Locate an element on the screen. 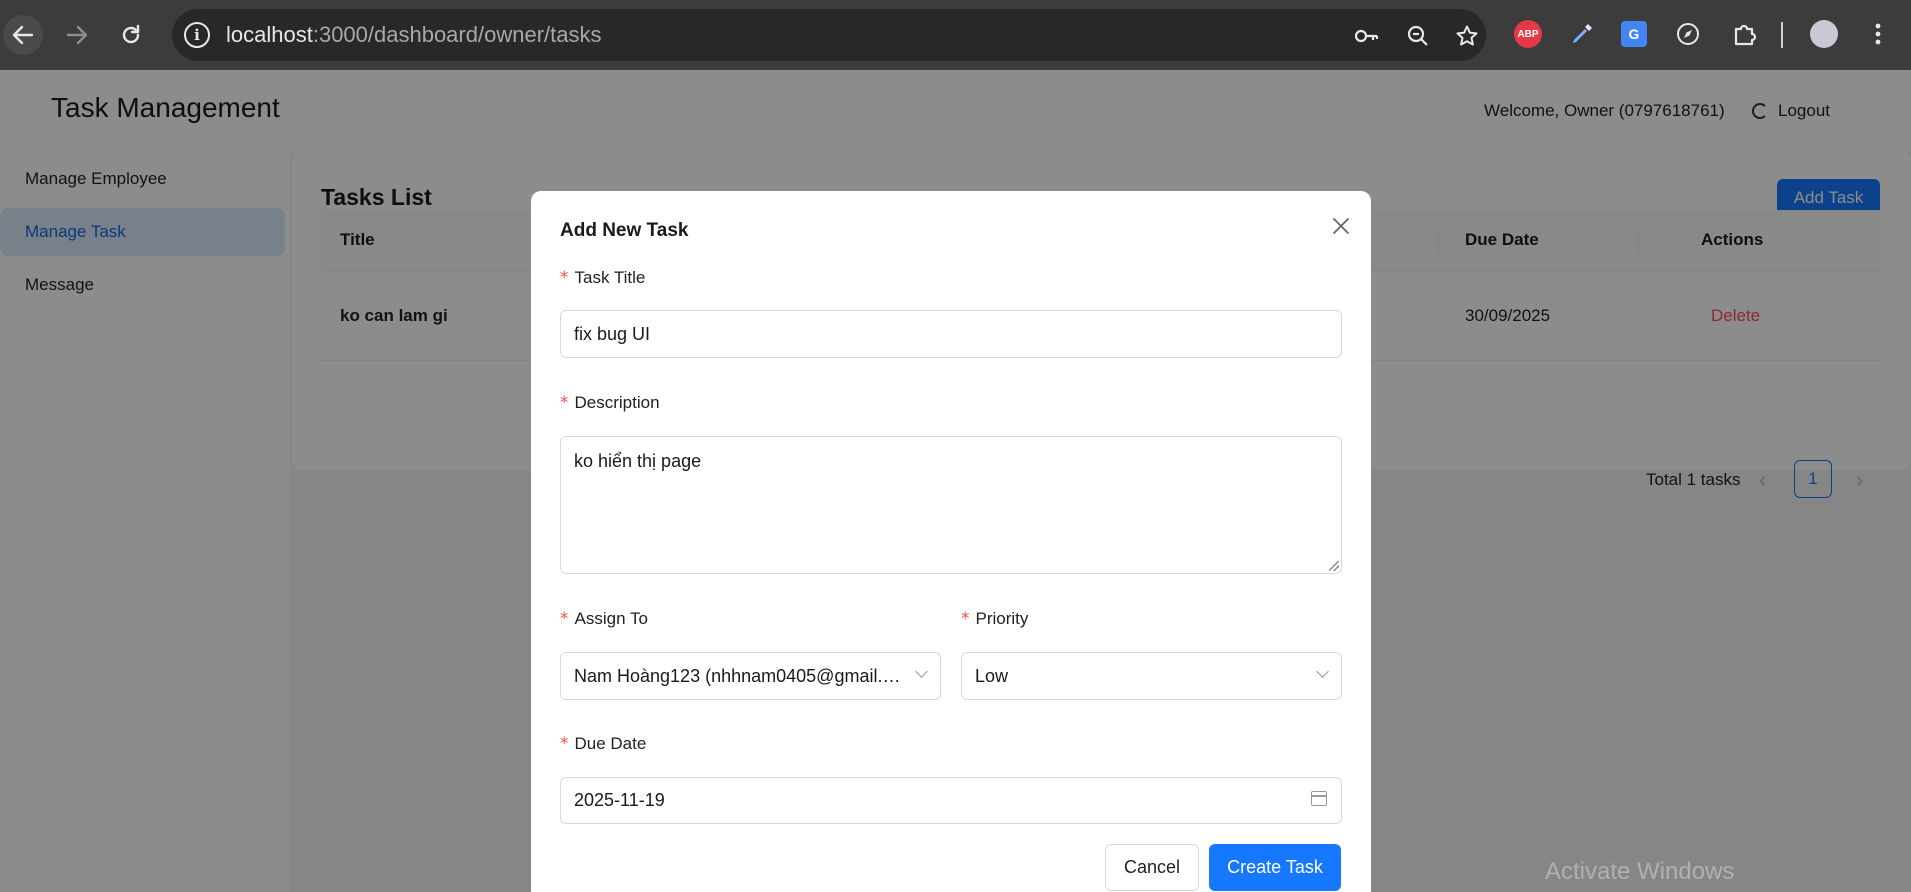 This screenshot has width=1911, height=892. profile-avatar-icon is located at coordinates (1824, 34).